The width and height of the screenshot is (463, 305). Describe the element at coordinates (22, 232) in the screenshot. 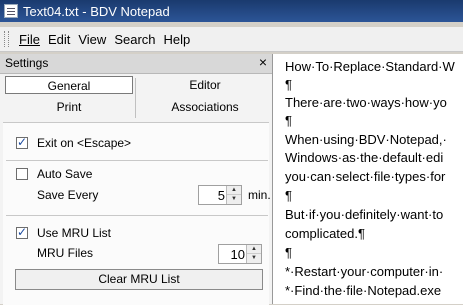

I see `use-mru-checkbox` at that location.